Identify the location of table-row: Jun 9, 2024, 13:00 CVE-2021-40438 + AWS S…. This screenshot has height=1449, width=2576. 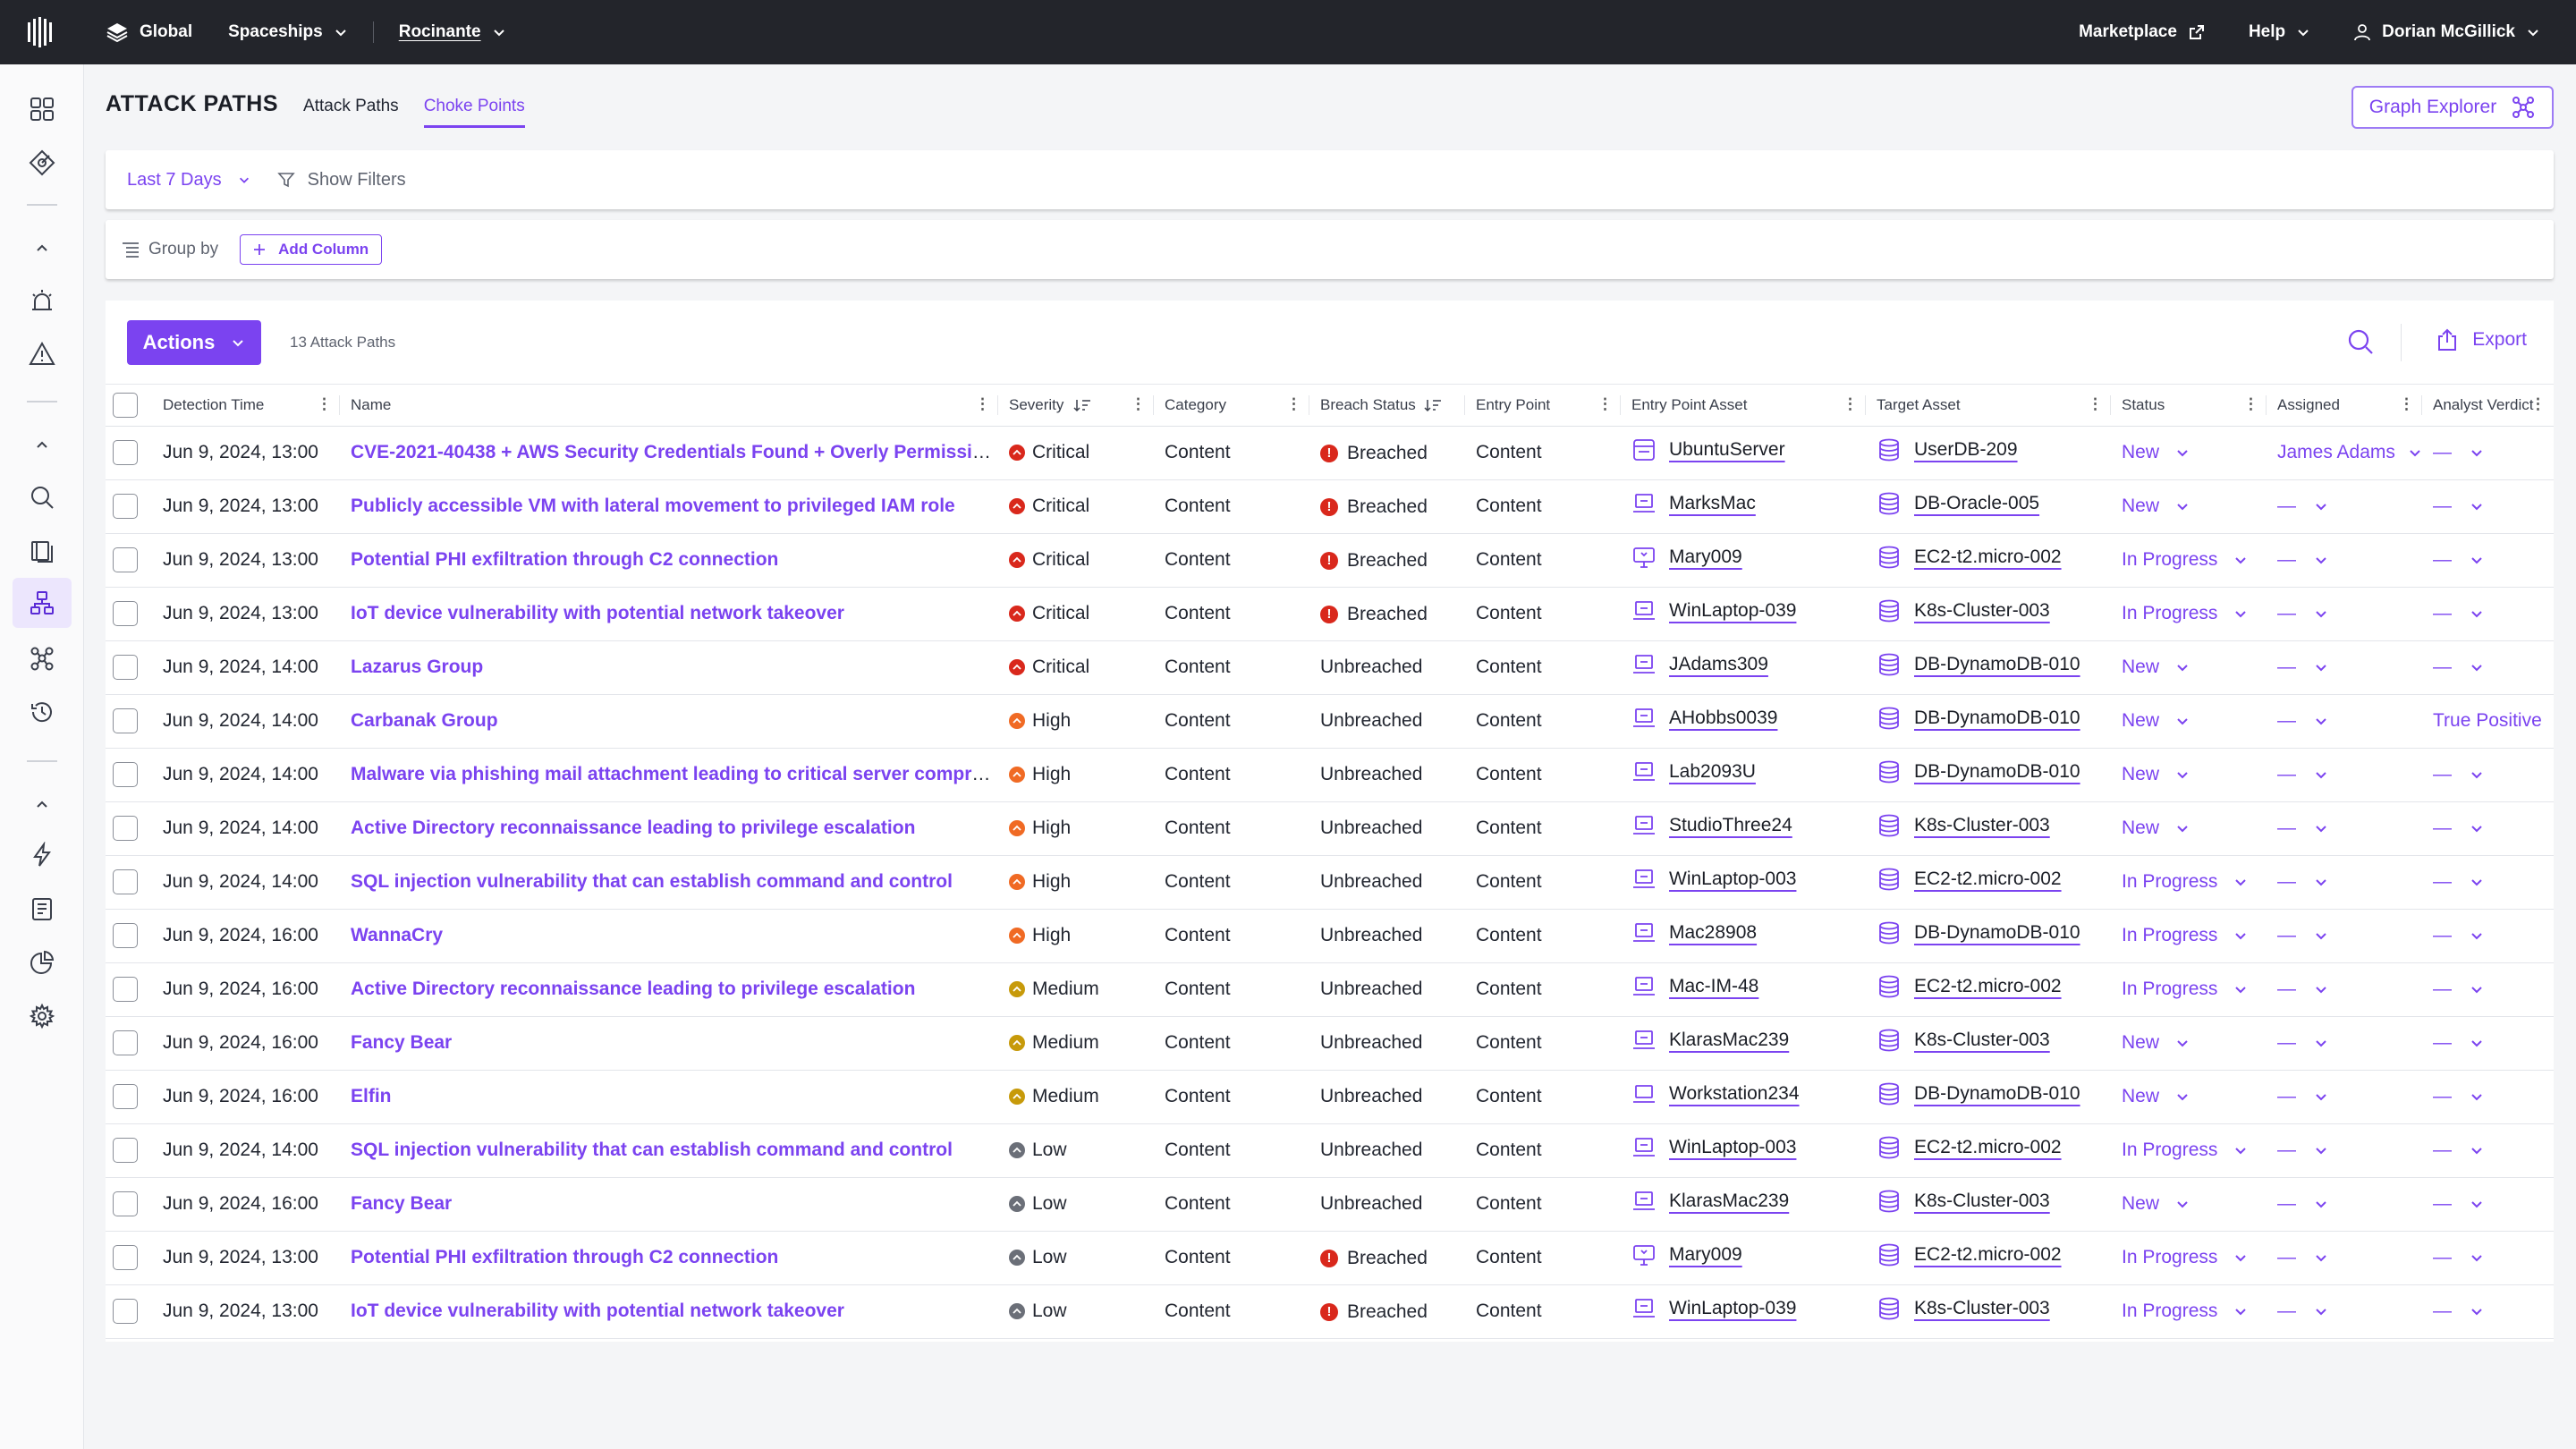
(1330, 453).